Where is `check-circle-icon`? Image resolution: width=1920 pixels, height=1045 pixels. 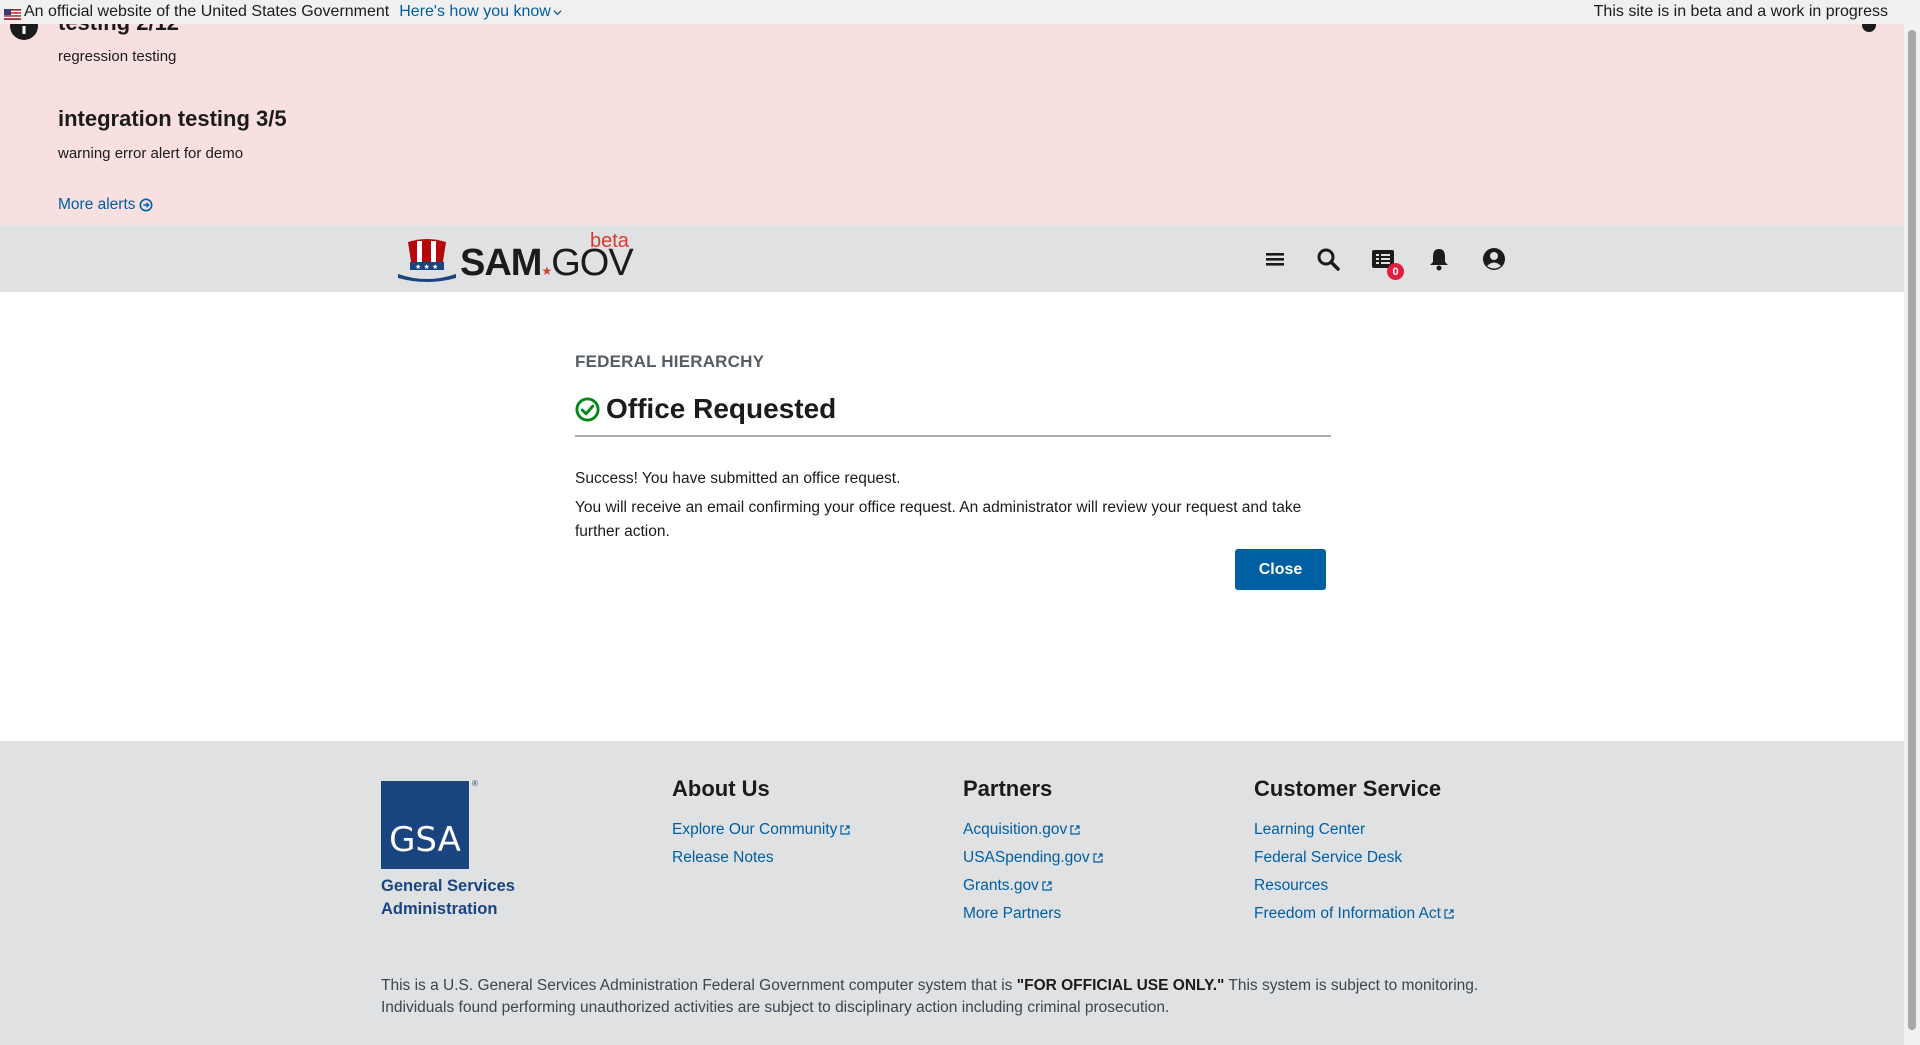
check-circle-icon is located at coordinates (587, 409).